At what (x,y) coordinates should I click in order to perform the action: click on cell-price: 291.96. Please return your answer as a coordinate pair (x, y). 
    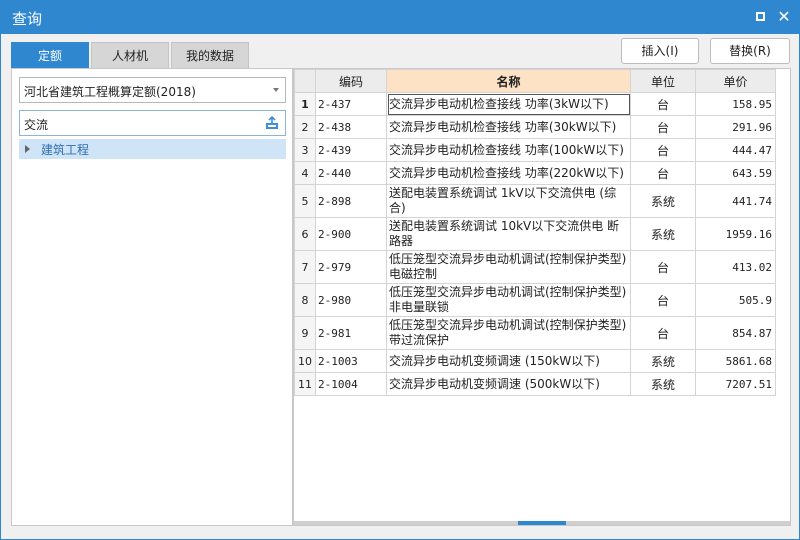
    Looking at the image, I should click on (735, 127).